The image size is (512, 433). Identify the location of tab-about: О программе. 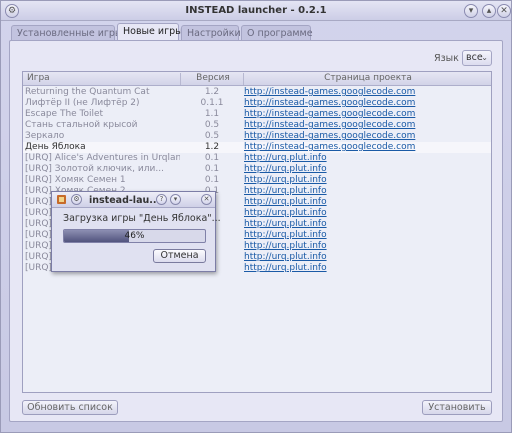
(277, 33).